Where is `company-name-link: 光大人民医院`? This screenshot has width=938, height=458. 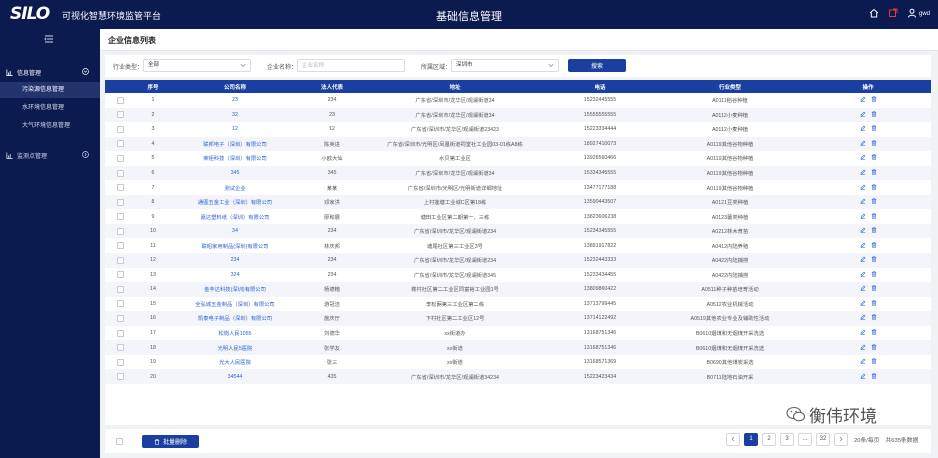 company-name-link: 光大人民医院 is located at coordinates (235, 362).